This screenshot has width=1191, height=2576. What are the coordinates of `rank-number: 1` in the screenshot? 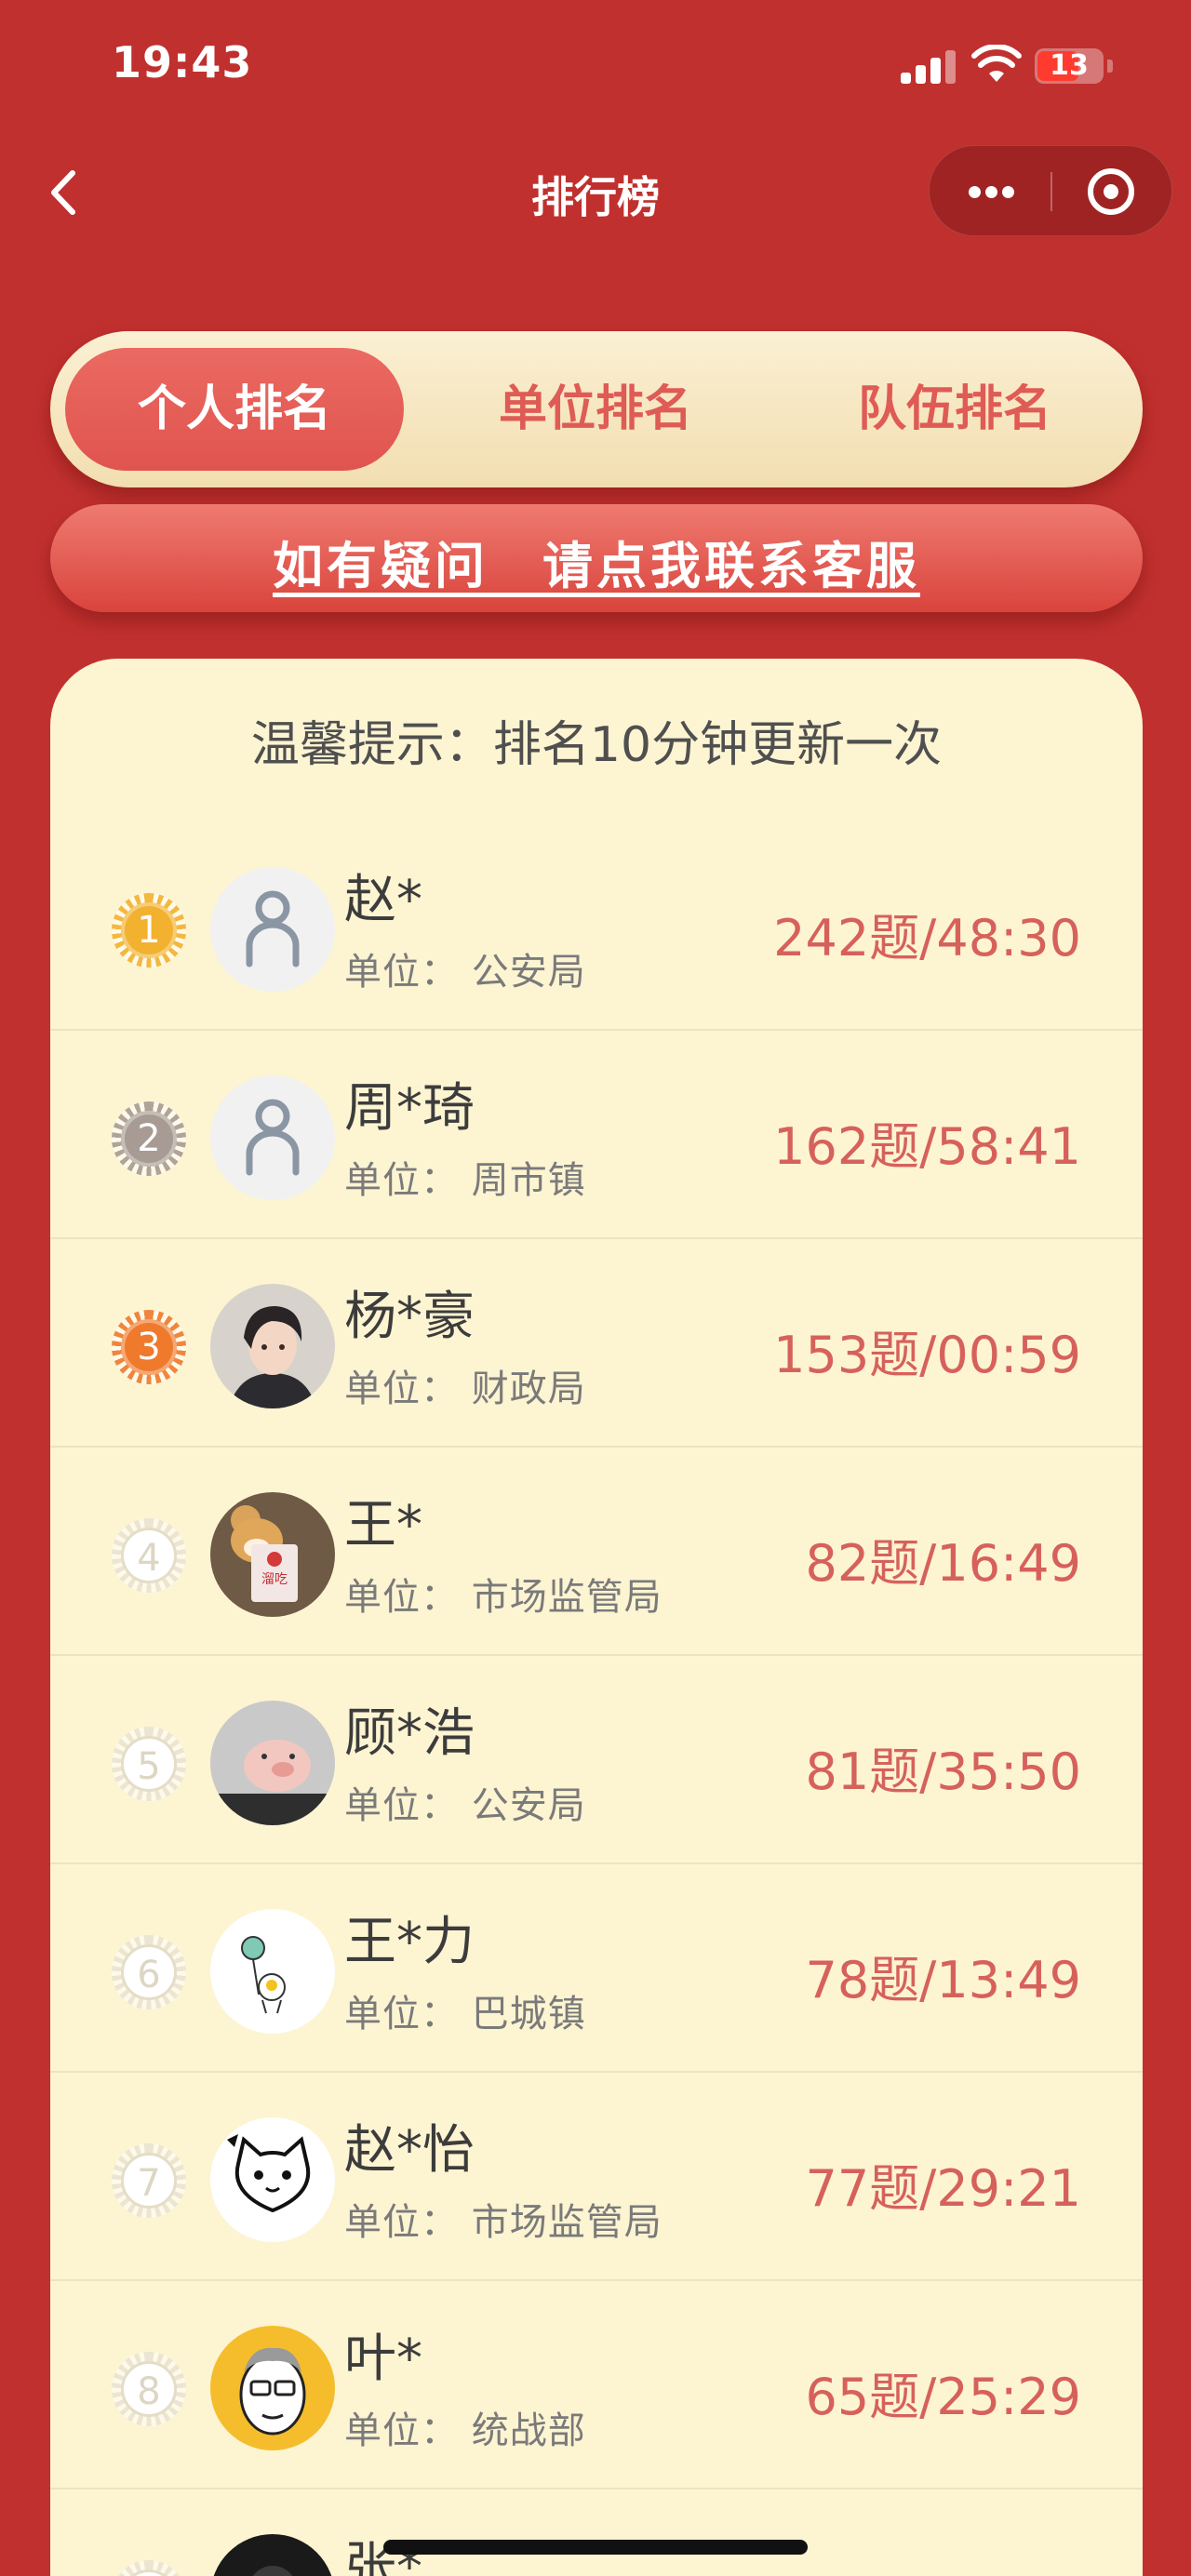 It's located at (149, 930).